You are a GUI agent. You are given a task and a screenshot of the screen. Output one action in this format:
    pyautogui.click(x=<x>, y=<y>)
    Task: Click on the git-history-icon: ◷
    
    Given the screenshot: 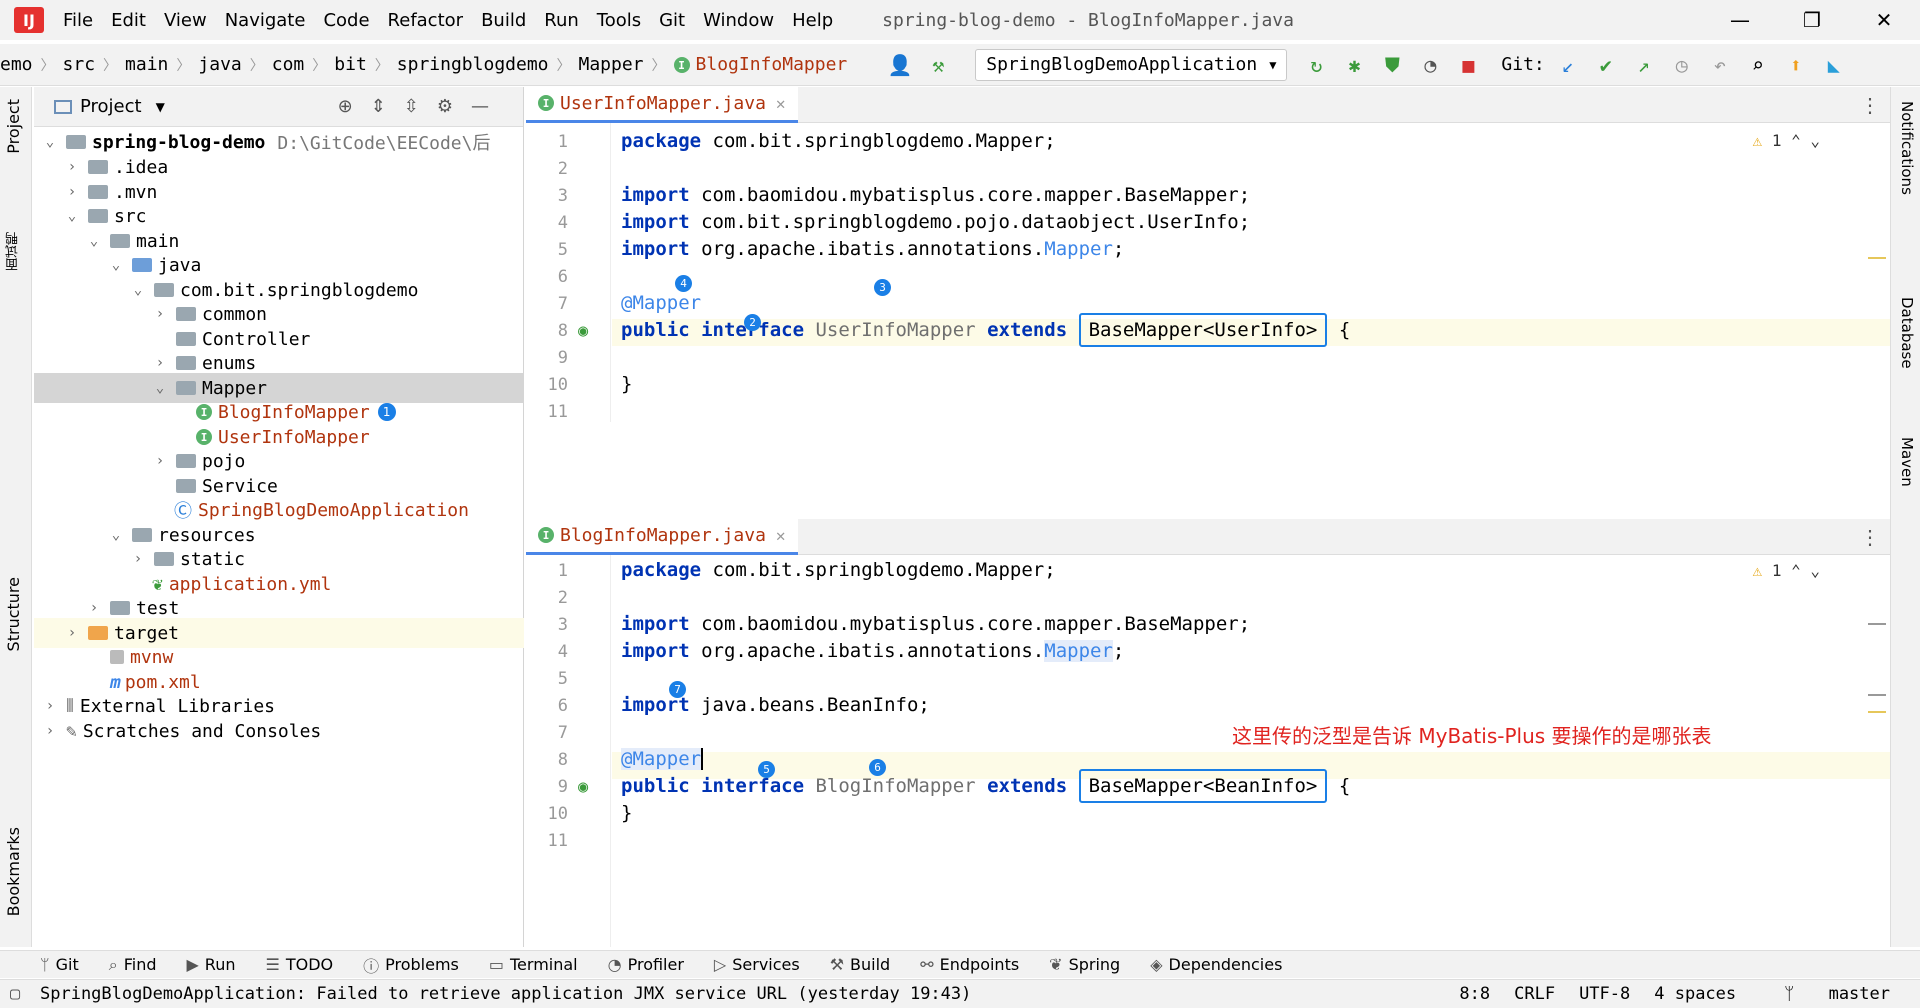 What is the action you would take?
    pyautogui.click(x=1682, y=65)
    